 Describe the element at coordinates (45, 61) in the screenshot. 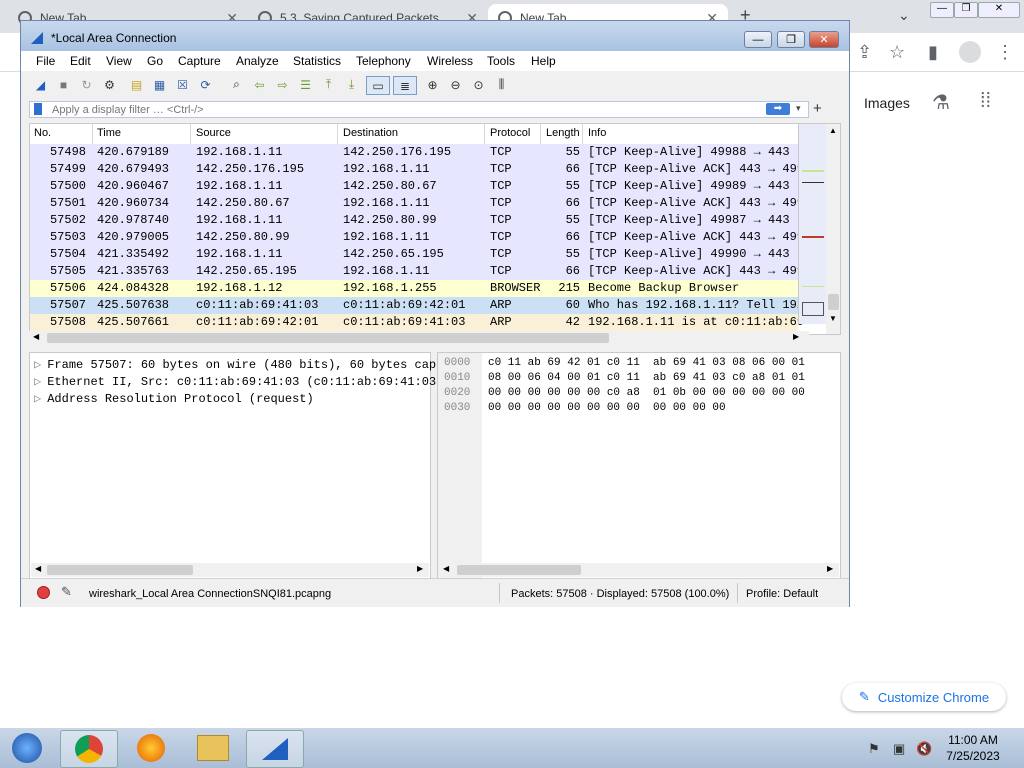

I see `menu-file: File` at that location.